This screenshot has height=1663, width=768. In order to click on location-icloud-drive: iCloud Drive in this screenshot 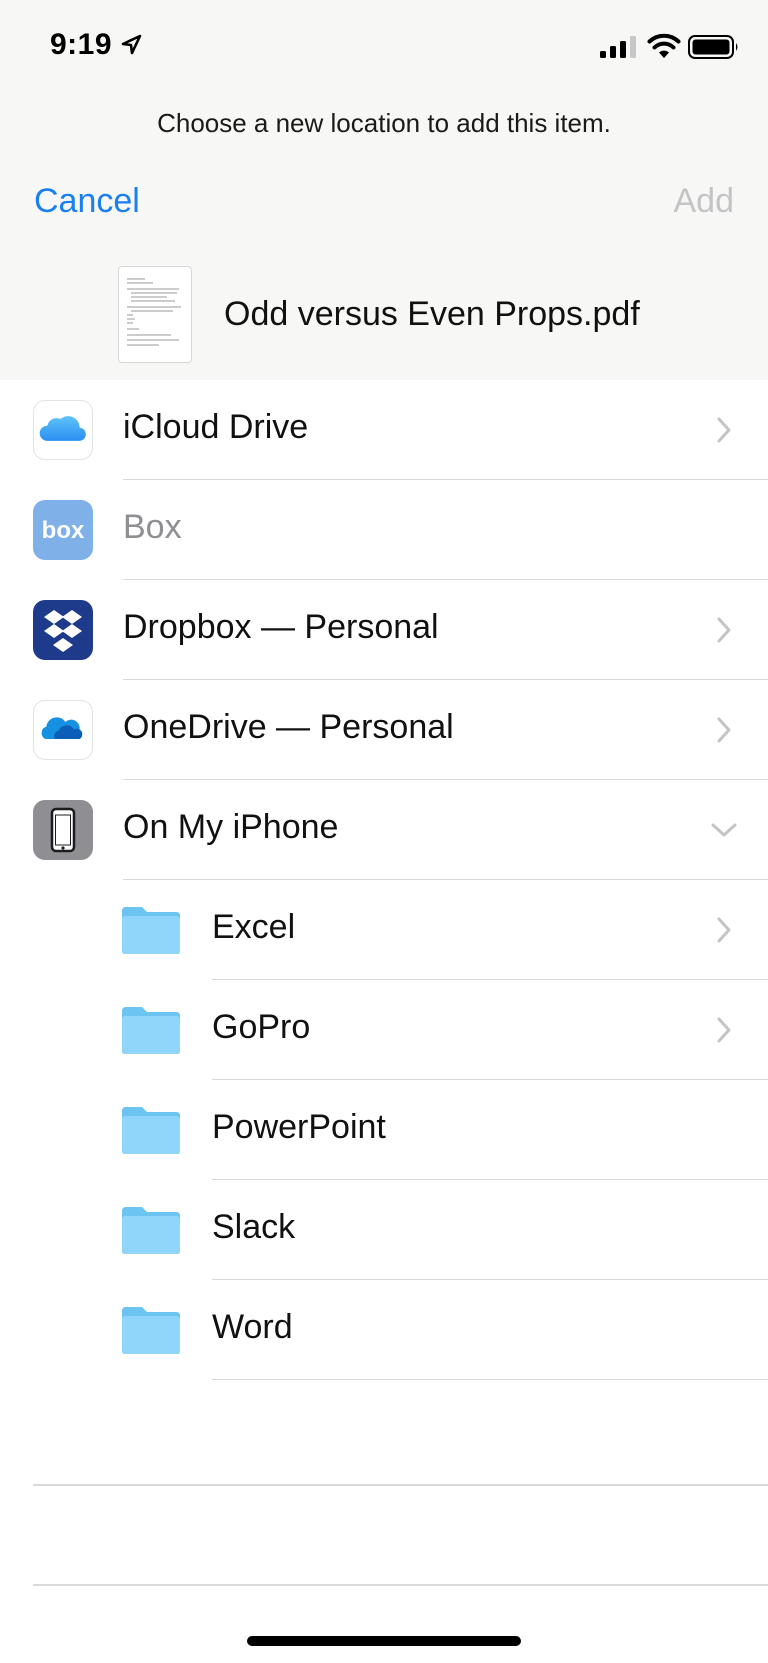, I will do `click(384, 430)`.